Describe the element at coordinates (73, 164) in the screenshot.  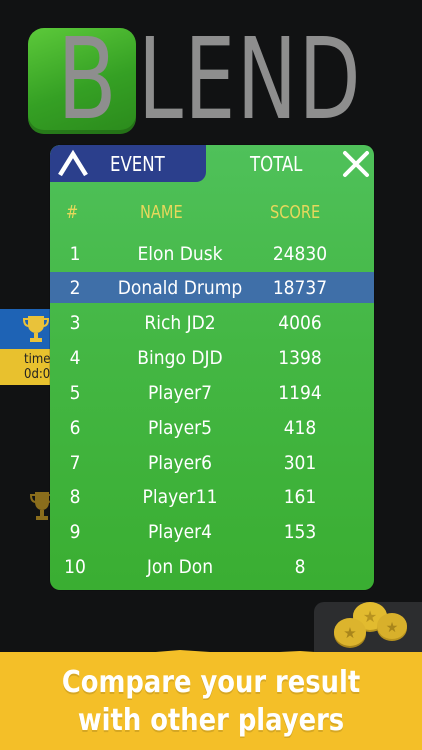
I see `chevron-up-icon` at that location.